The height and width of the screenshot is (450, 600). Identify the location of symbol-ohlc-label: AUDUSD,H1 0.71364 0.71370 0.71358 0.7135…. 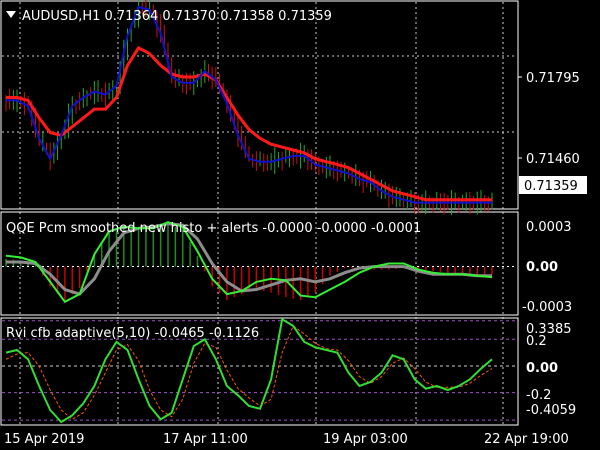
(177, 16).